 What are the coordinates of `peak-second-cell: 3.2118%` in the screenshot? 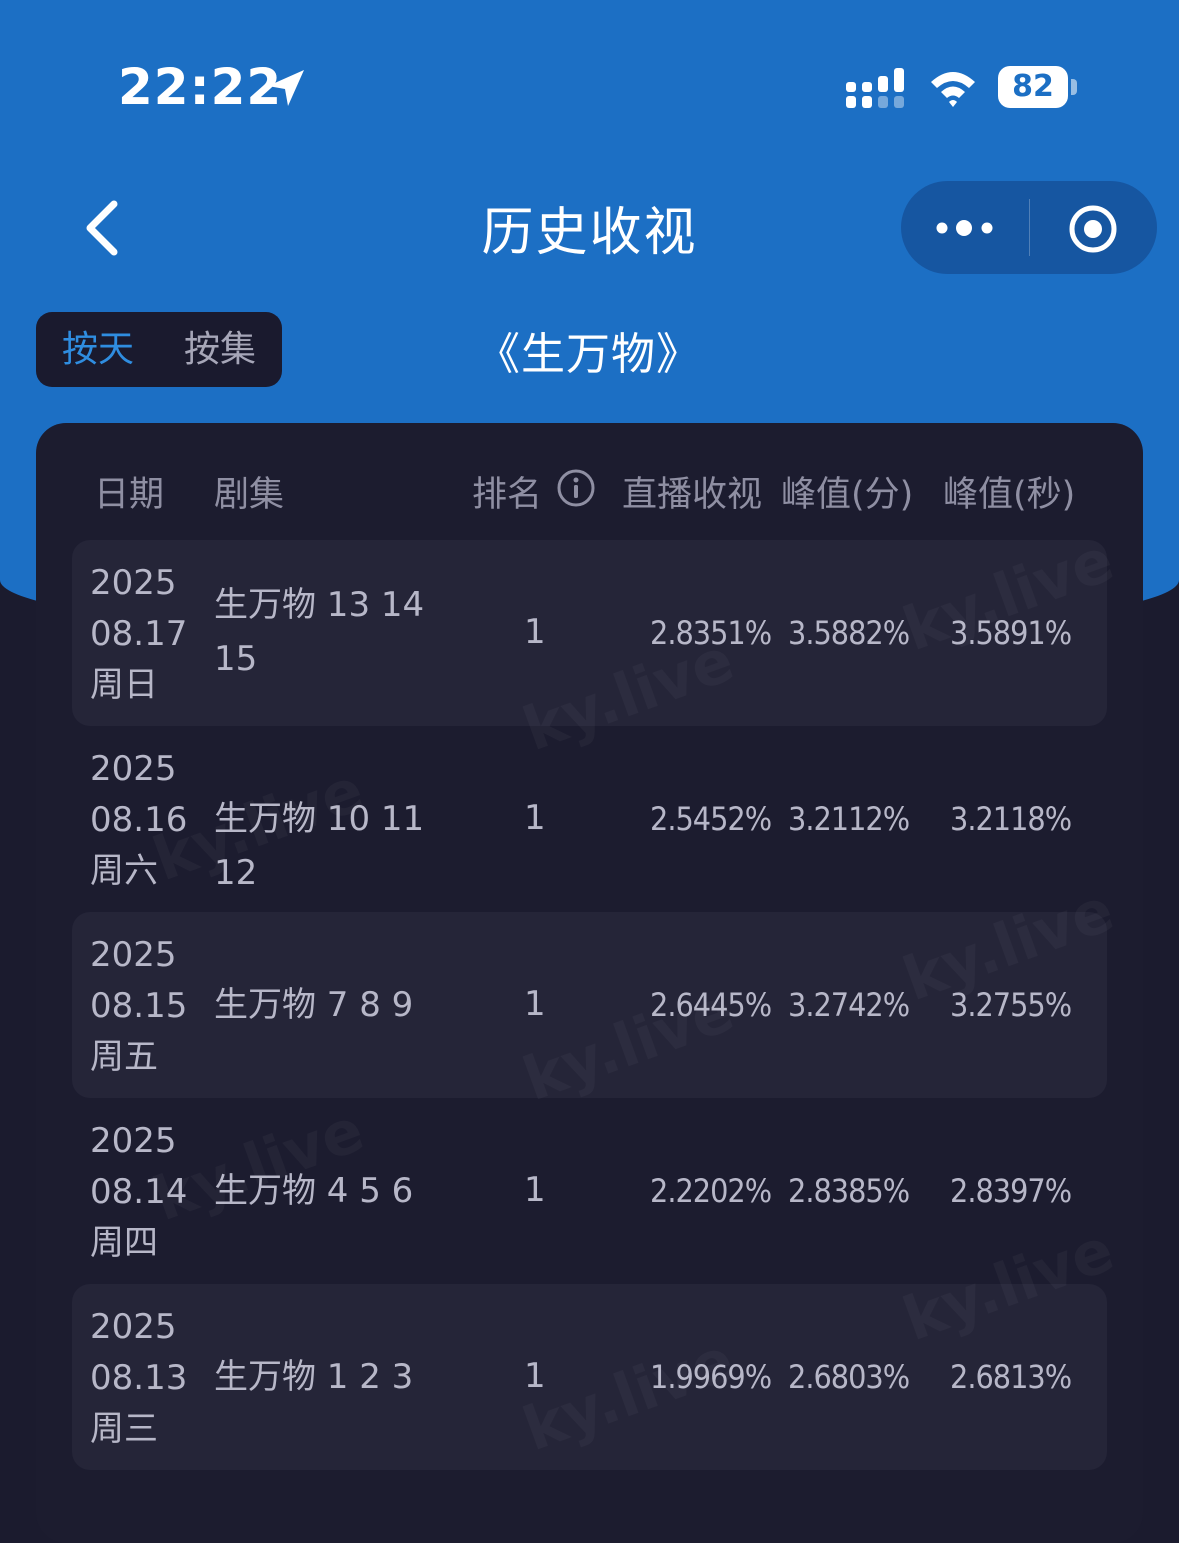 It's located at (1011, 819).